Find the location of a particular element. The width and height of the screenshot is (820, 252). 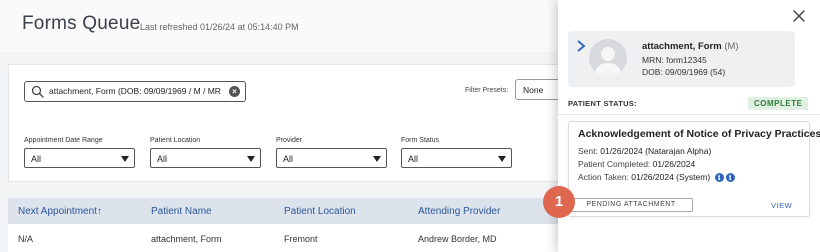

pending-attachment-button: PENDING ATTACHMENT is located at coordinates (631, 205).